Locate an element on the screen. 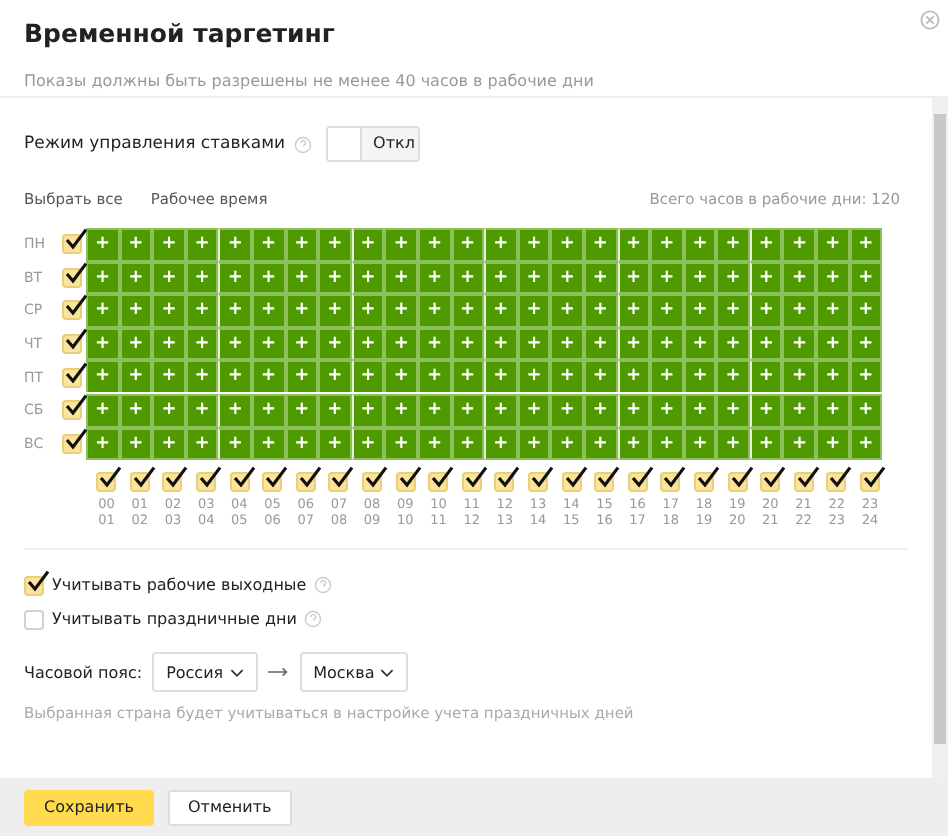  save-button: Сохранить is located at coordinates (89, 807).